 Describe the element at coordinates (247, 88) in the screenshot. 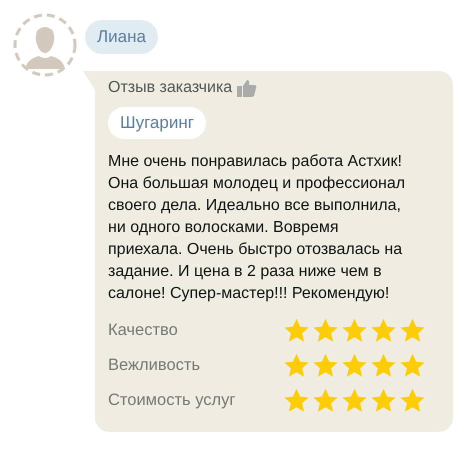

I see `thumbs-up-icon` at that location.